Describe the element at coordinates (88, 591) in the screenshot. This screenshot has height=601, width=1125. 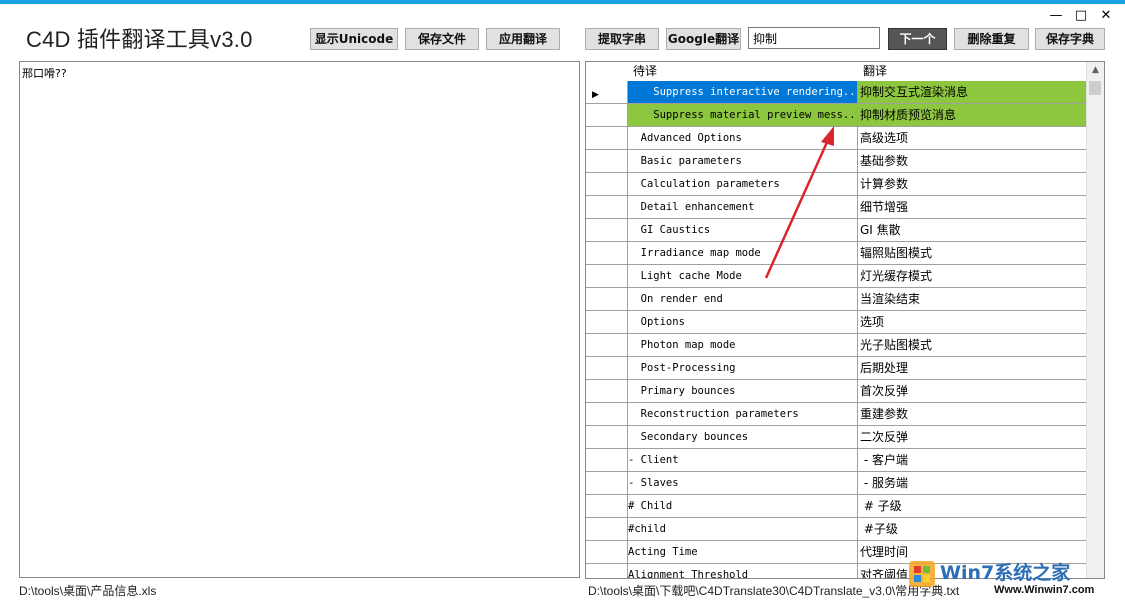
I see `status-left-path: D:\tools\桌面\产品信息.xls` at that location.